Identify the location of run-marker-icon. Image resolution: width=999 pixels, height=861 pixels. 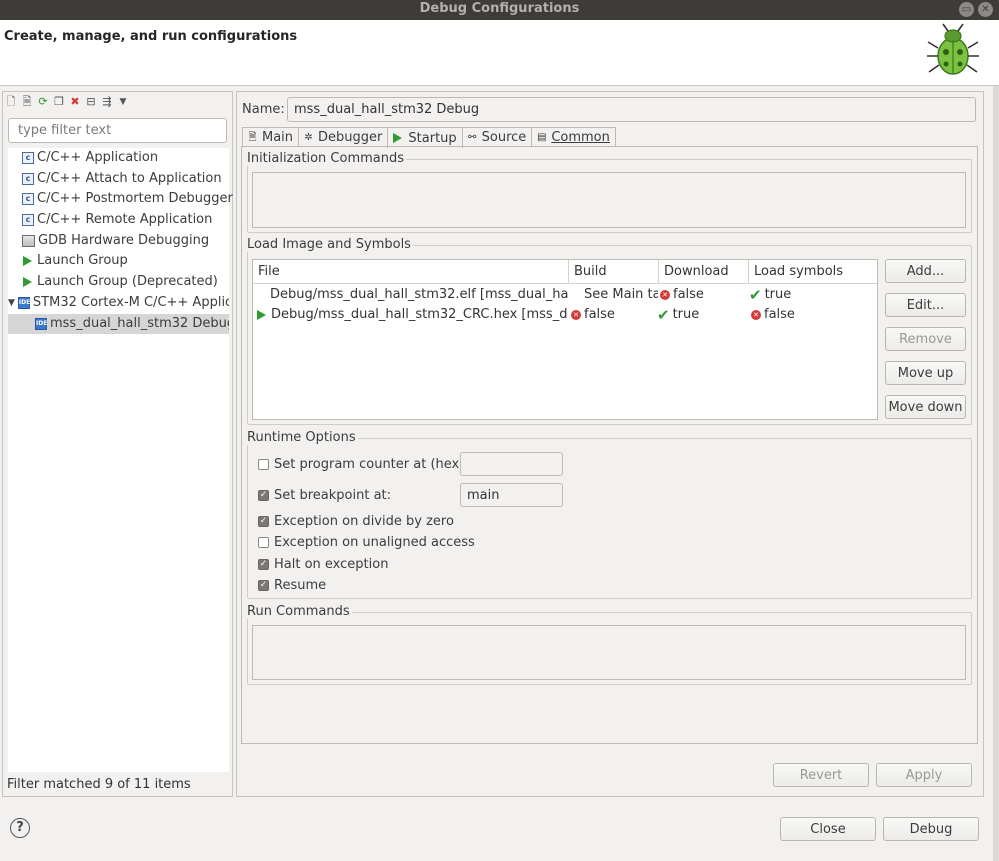
(261, 315).